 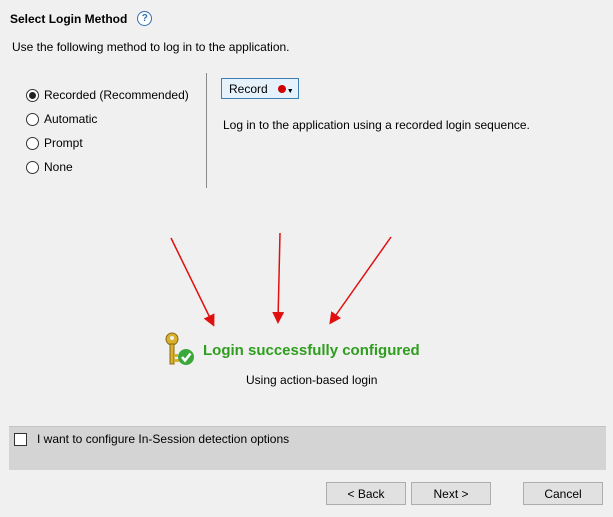 I want to click on status-title: Login successfully configured, so click(x=311, y=350).